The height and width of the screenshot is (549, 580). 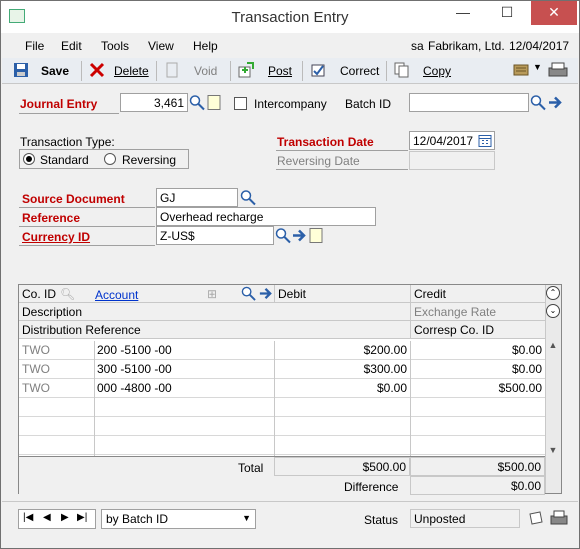 What do you see at coordinates (401, 70) in the screenshot?
I see `copy-icon` at bounding box center [401, 70].